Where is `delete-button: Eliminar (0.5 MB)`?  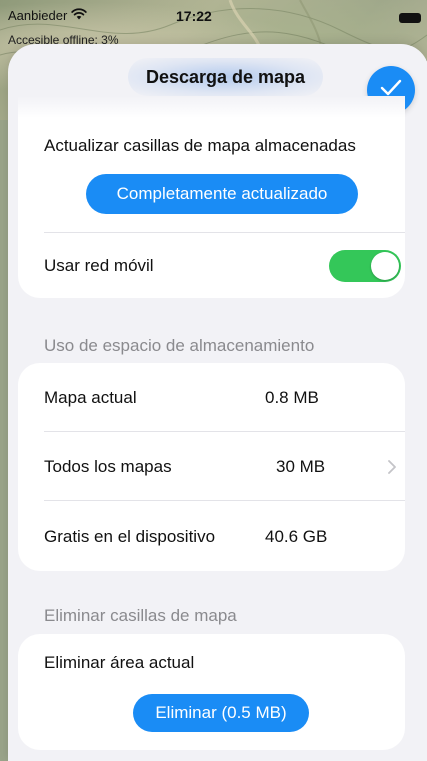 delete-button: Eliminar (0.5 MB) is located at coordinates (221, 713).